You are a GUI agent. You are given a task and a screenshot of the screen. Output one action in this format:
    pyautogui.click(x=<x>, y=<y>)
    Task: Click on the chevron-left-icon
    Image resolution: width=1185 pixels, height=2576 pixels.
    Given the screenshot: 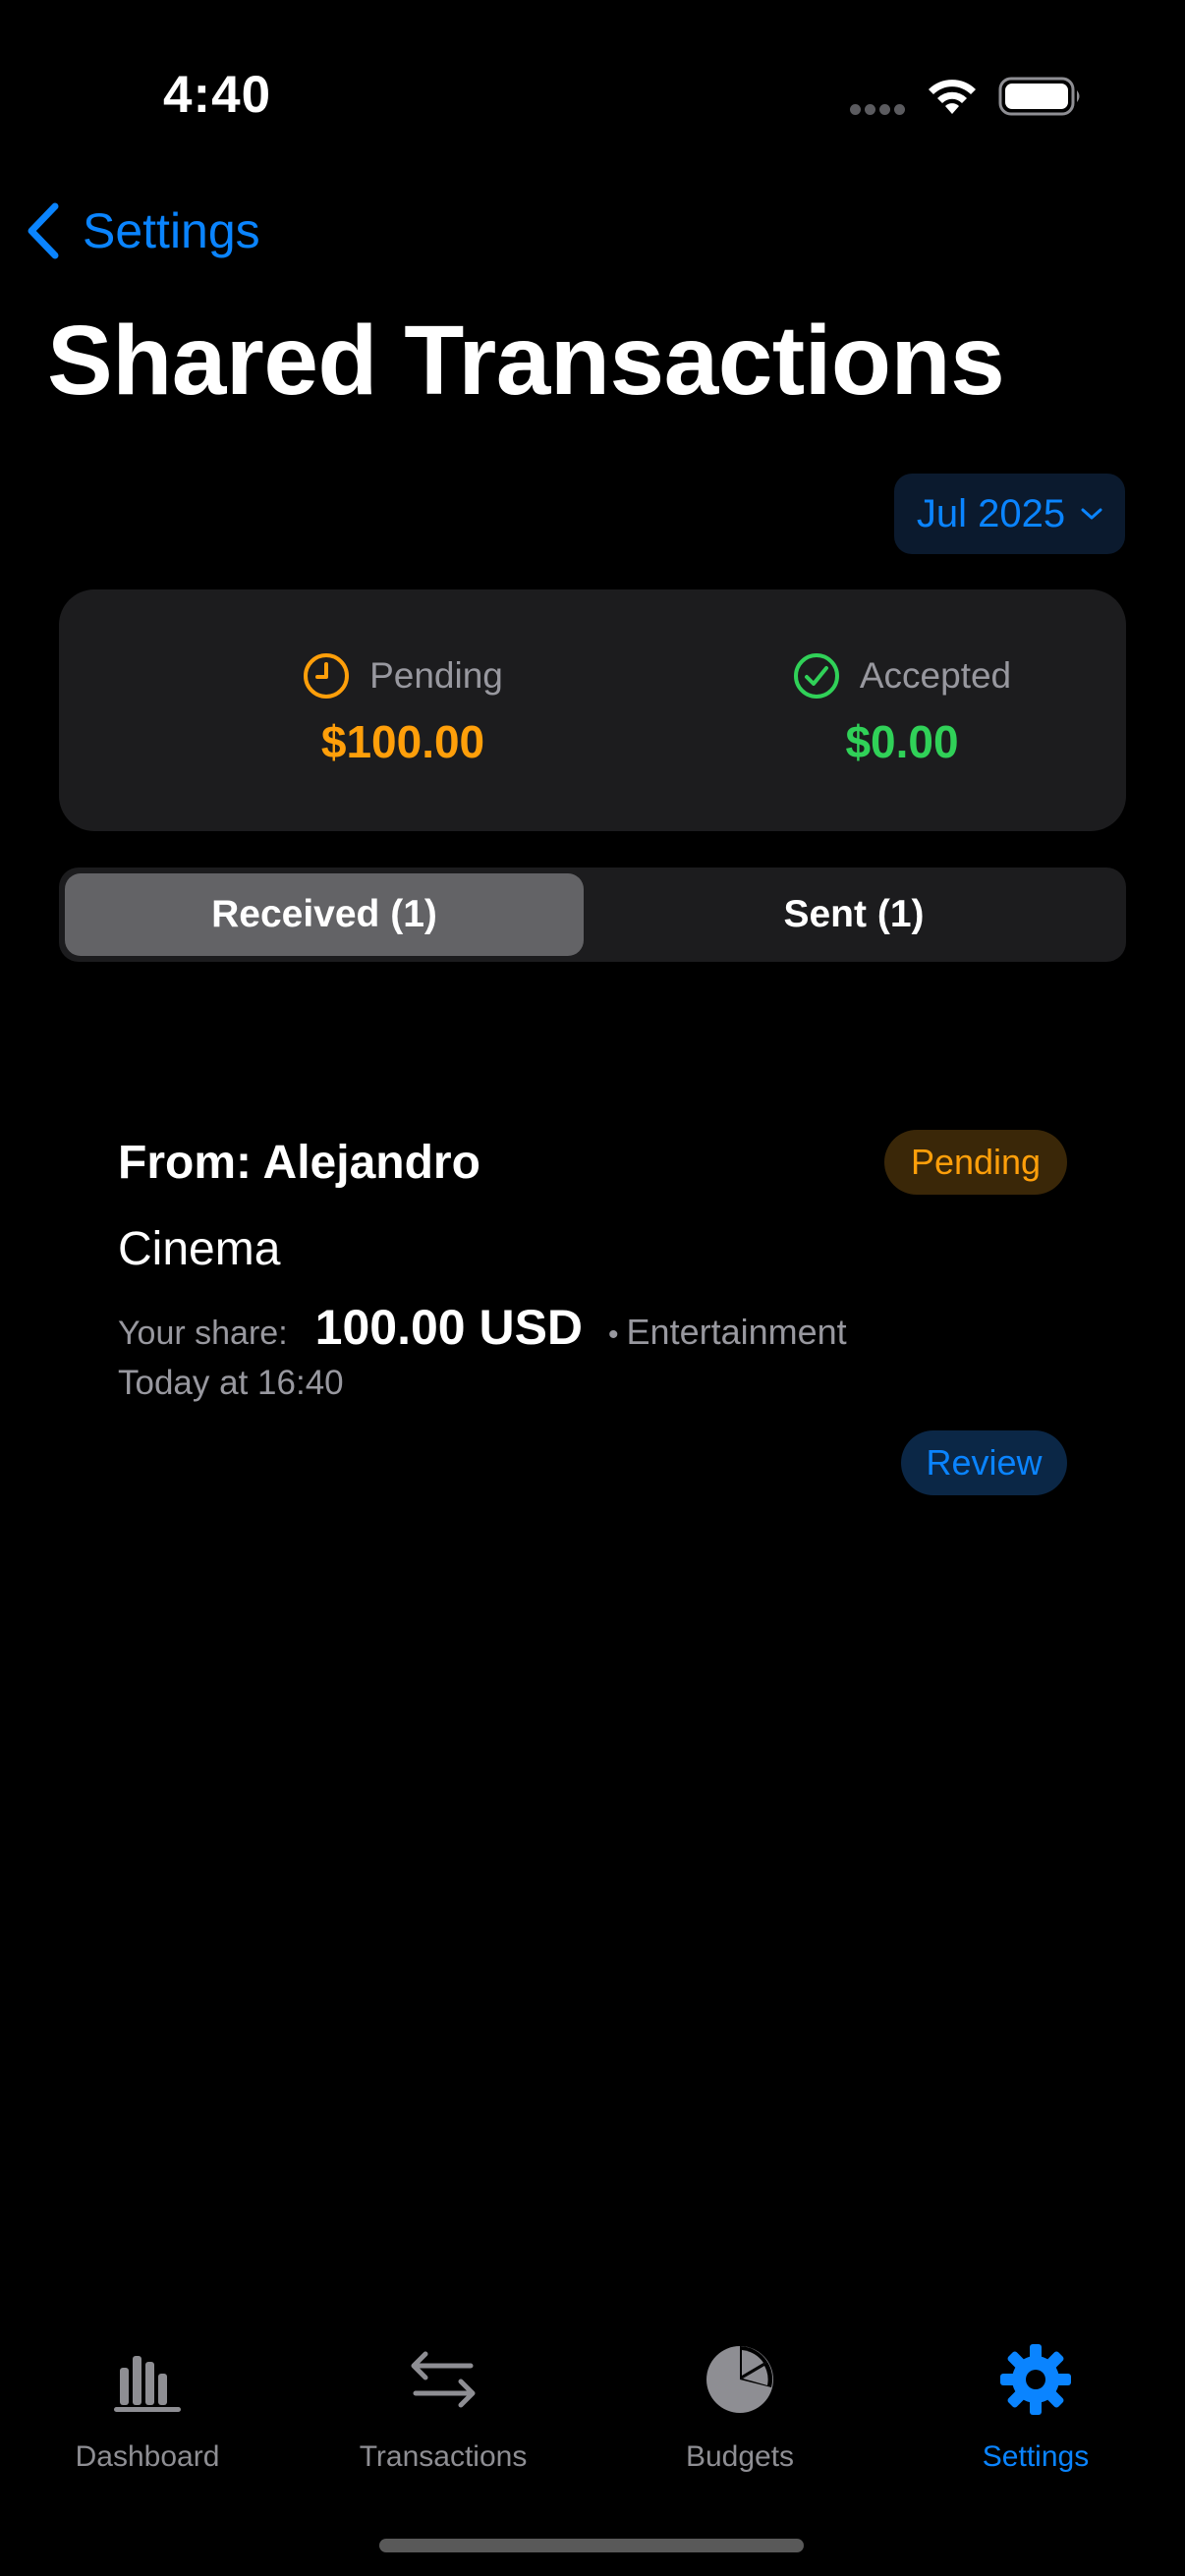 What is the action you would take?
    pyautogui.click(x=44, y=230)
    